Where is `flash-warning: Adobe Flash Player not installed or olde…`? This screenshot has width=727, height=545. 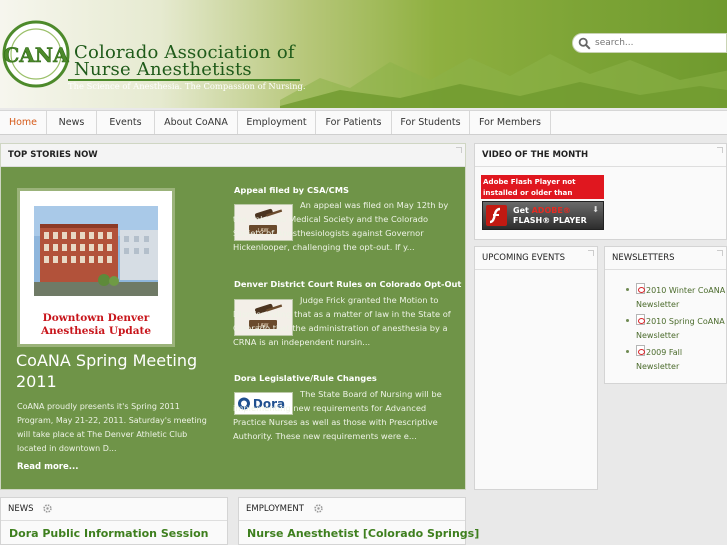
flash-warning: Adobe Flash Player not installed or olde… is located at coordinates (542, 191).